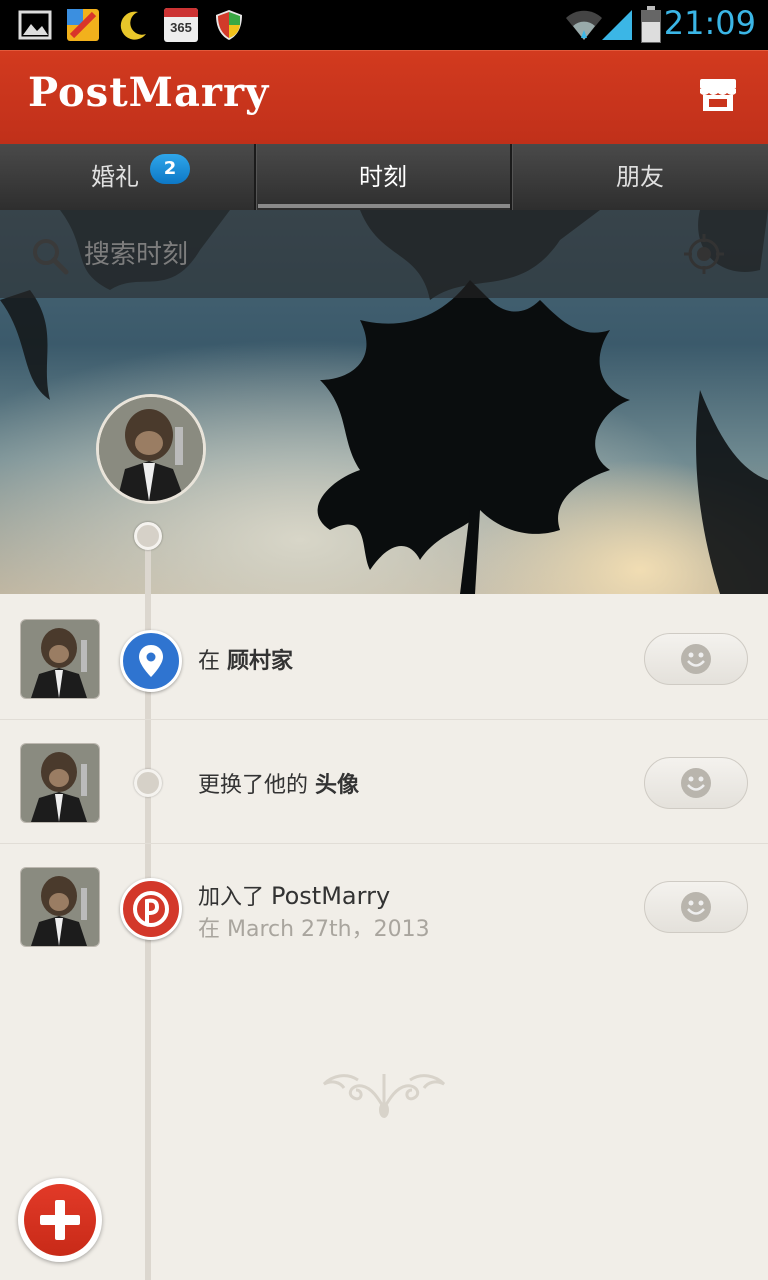  I want to click on wifi-icon, so click(584, 25).